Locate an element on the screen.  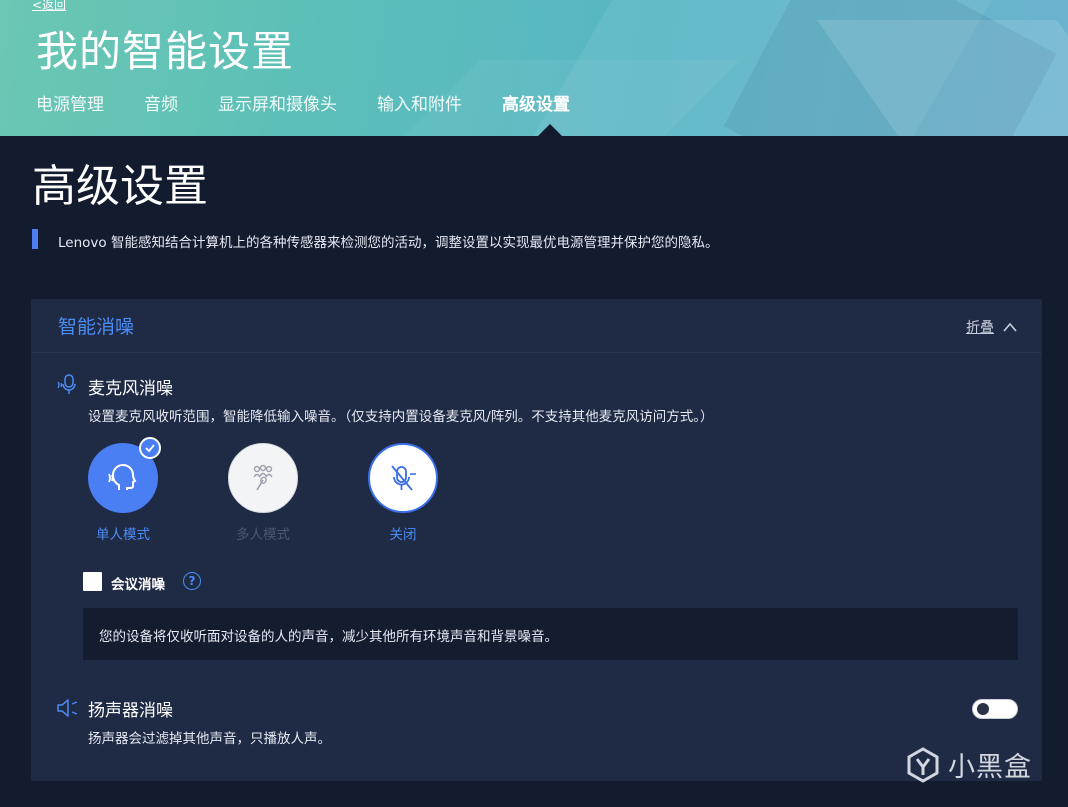
mode-single-label: 单人模式 is located at coordinates (123, 535).